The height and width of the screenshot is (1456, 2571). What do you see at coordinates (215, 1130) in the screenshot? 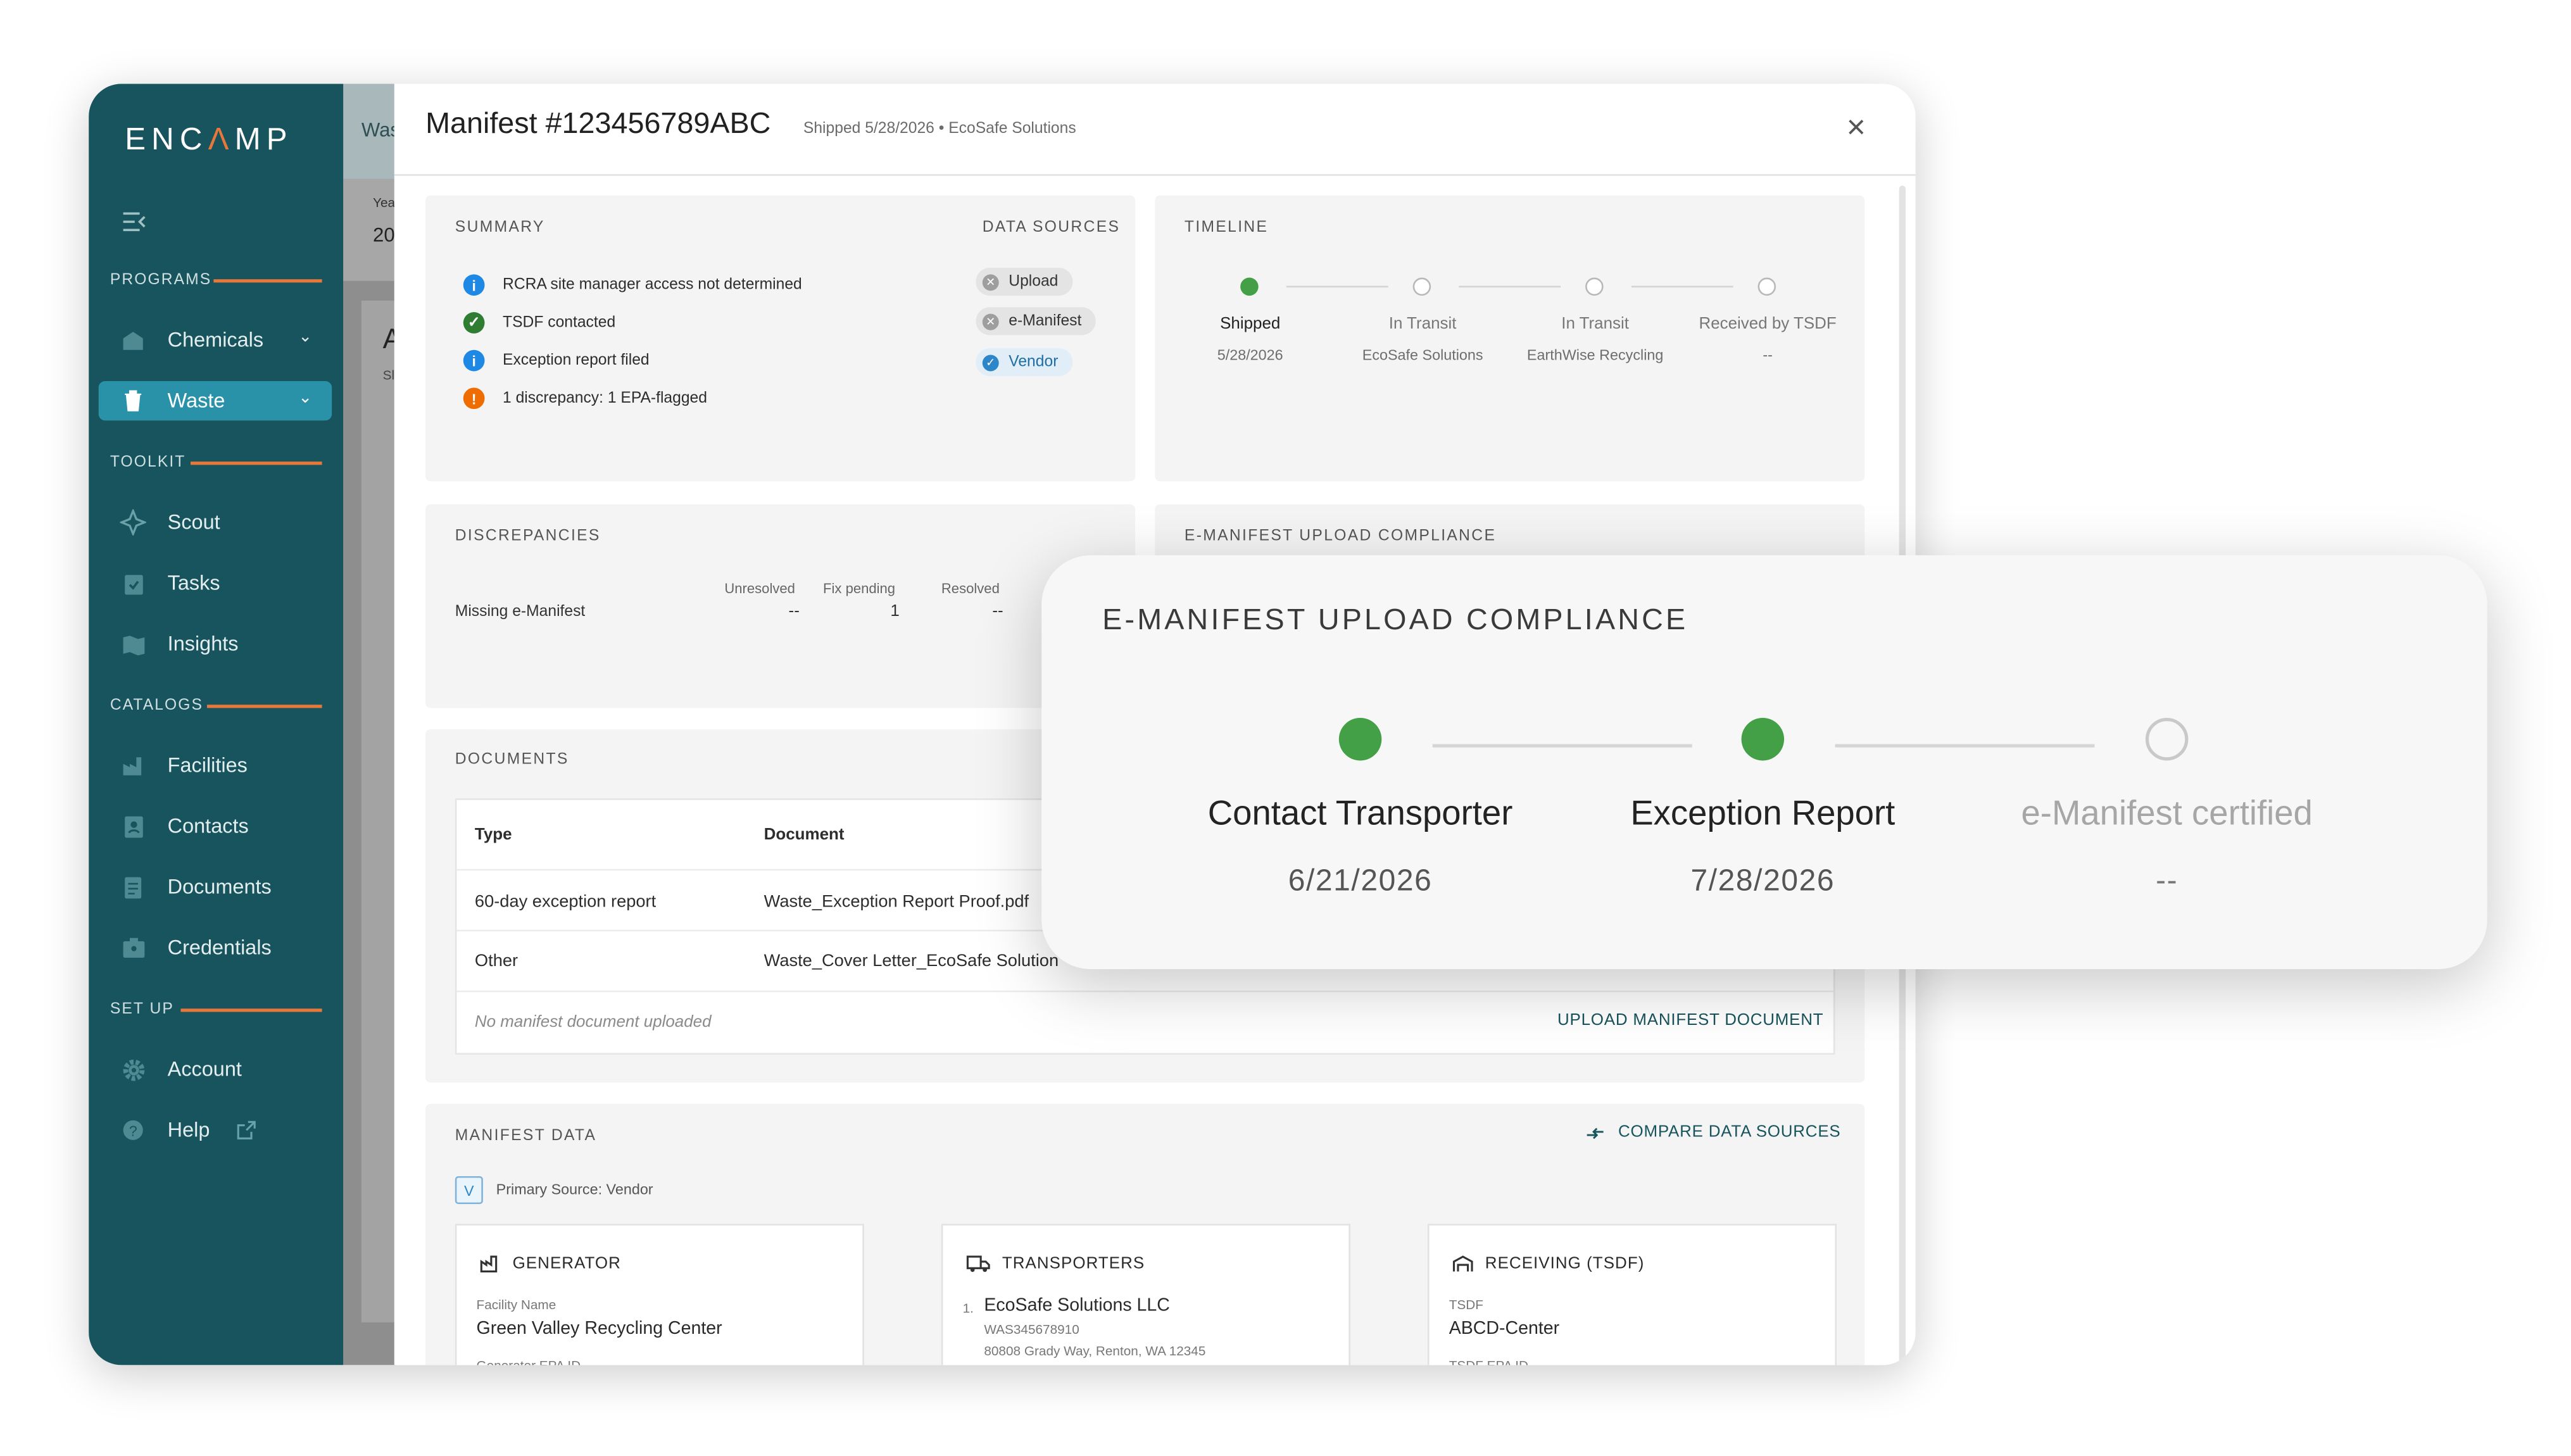
I see `sidebar-item-help: ? Help` at bounding box center [215, 1130].